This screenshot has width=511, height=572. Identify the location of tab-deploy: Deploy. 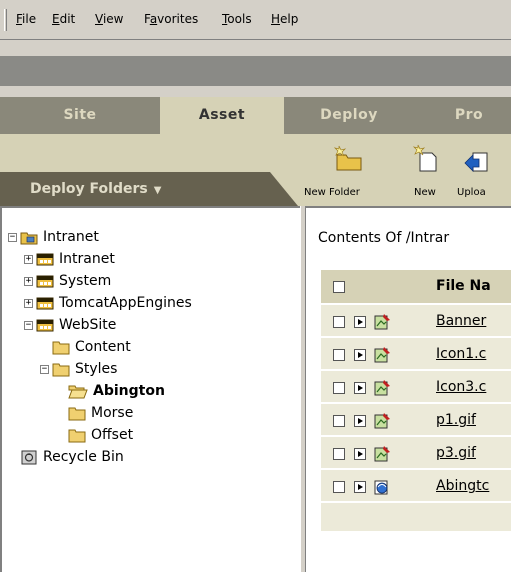
(349, 115).